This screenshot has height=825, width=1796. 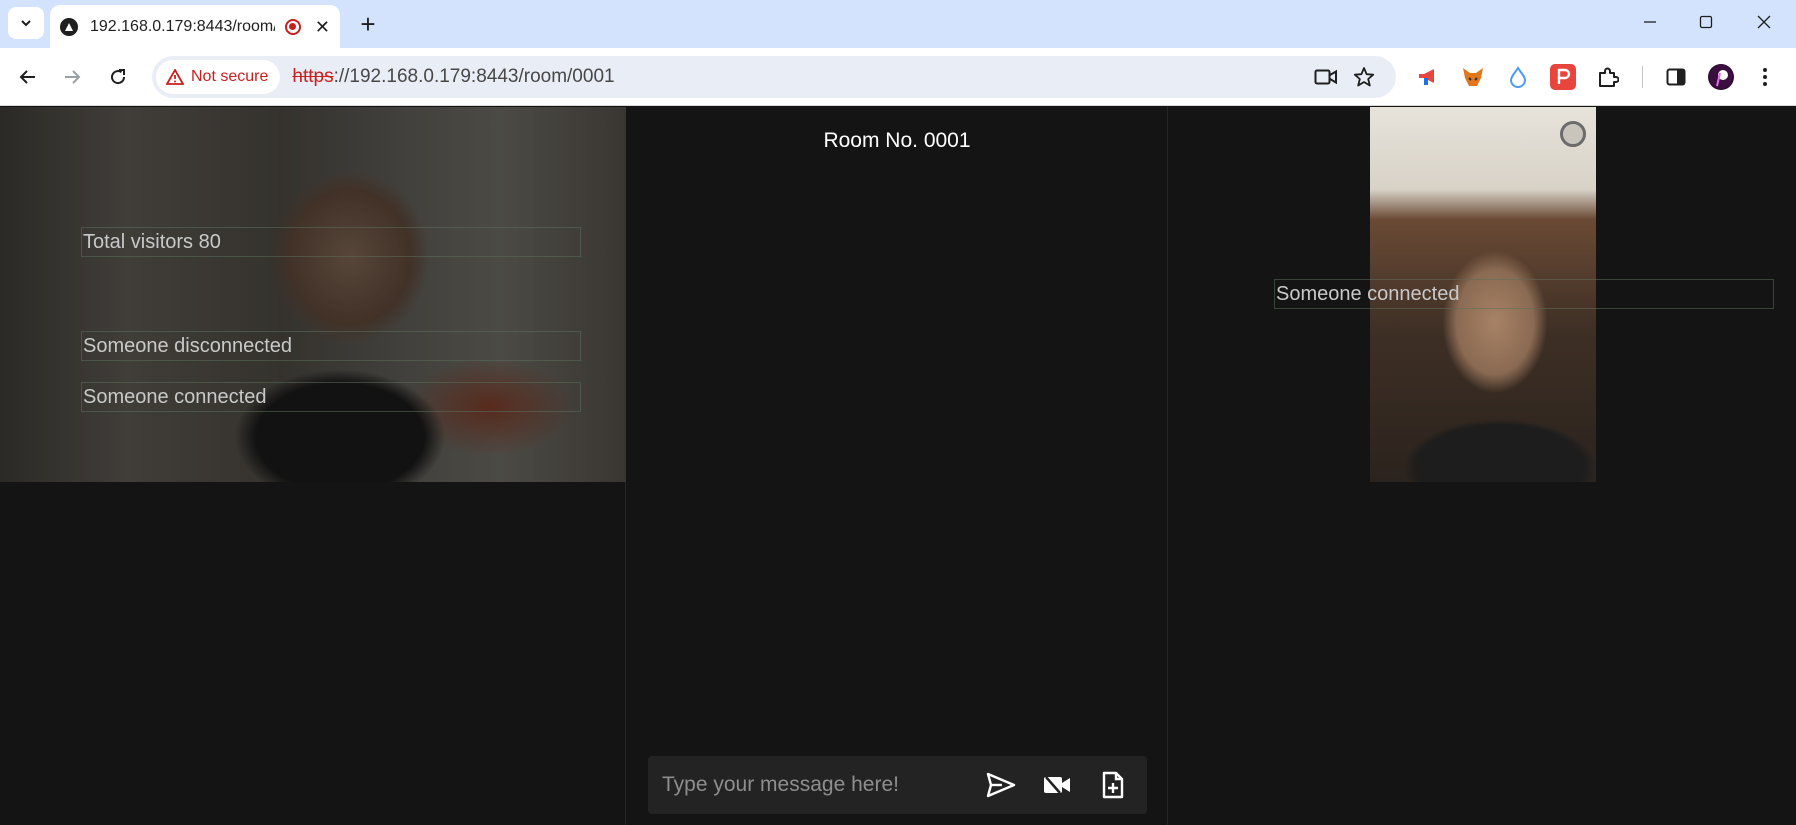 I want to click on site-favicon-icon, so click(x=69, y=26).